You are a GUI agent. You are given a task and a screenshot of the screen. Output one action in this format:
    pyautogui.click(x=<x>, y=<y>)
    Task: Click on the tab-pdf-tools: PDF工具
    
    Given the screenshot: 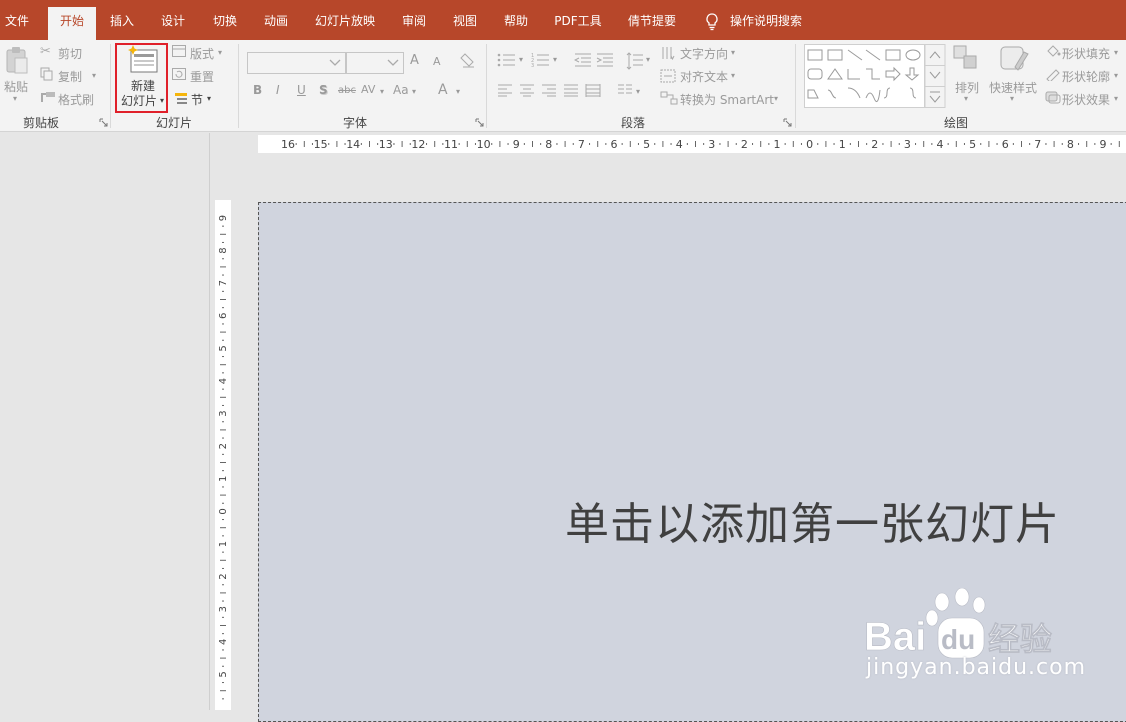 What is the action you would take?
    pyautogui.click(x=578, y=20)
    